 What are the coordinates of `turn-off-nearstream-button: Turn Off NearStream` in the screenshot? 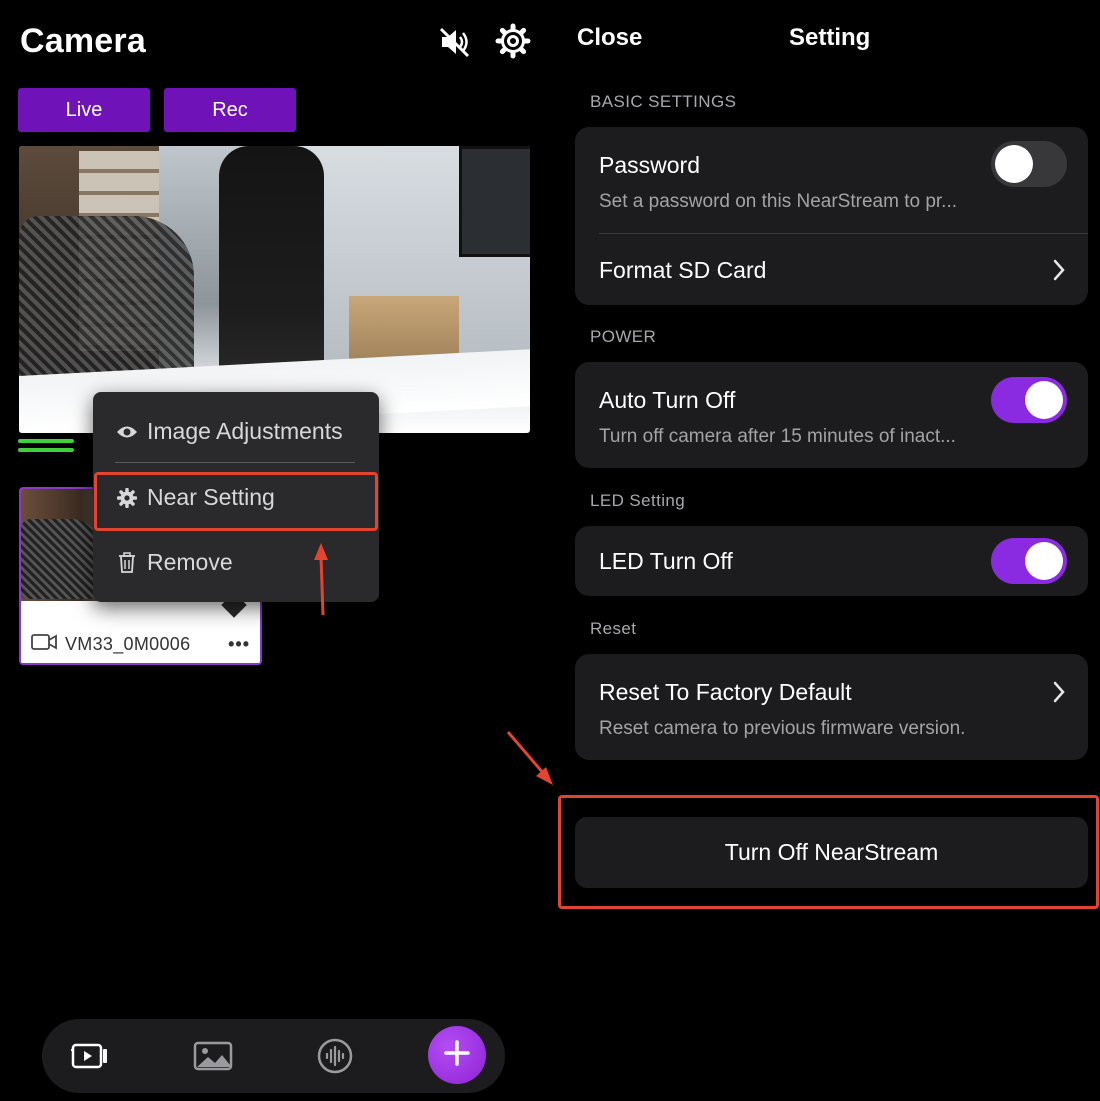 It's located at (831, 852).